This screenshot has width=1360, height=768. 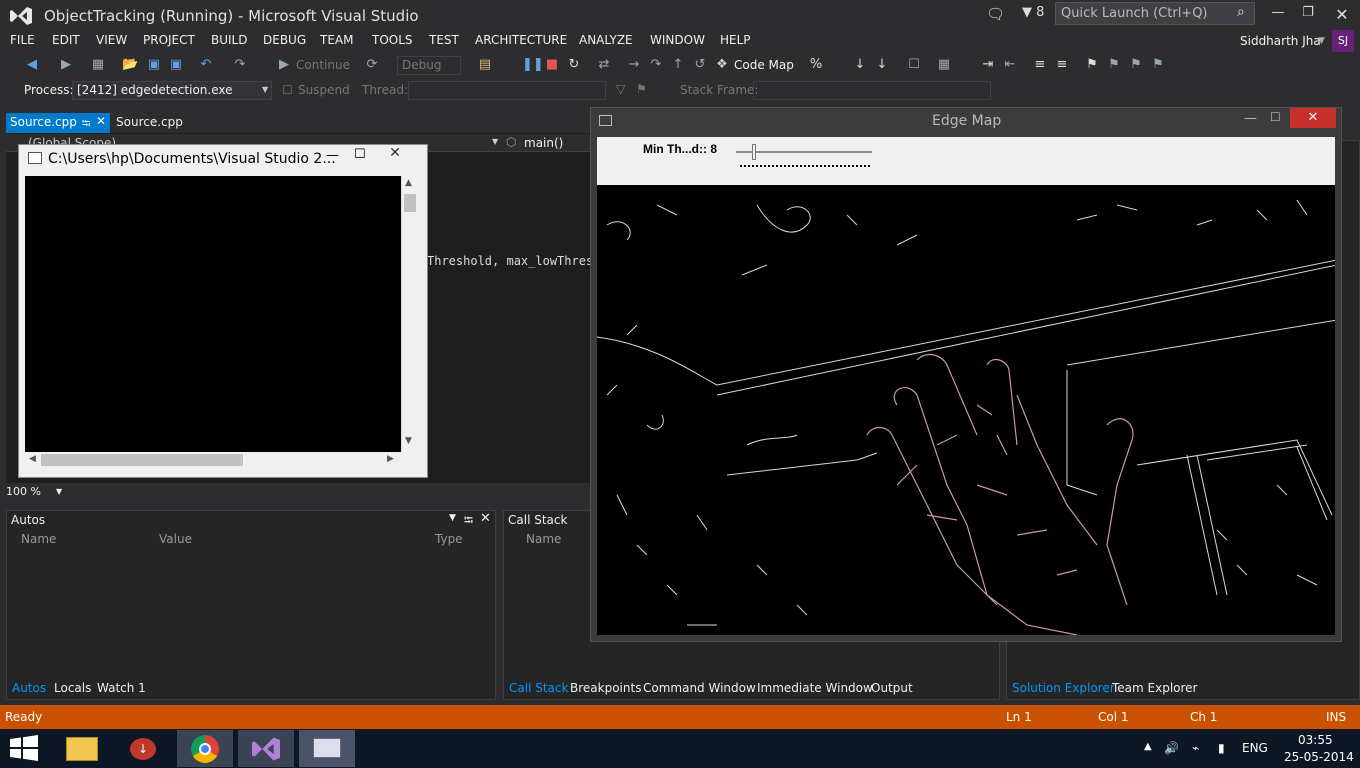 What do you see at coordinates (72, 688) in the screenshot?
I see `tab-locals: Locals` at bounding box center [72, 688].